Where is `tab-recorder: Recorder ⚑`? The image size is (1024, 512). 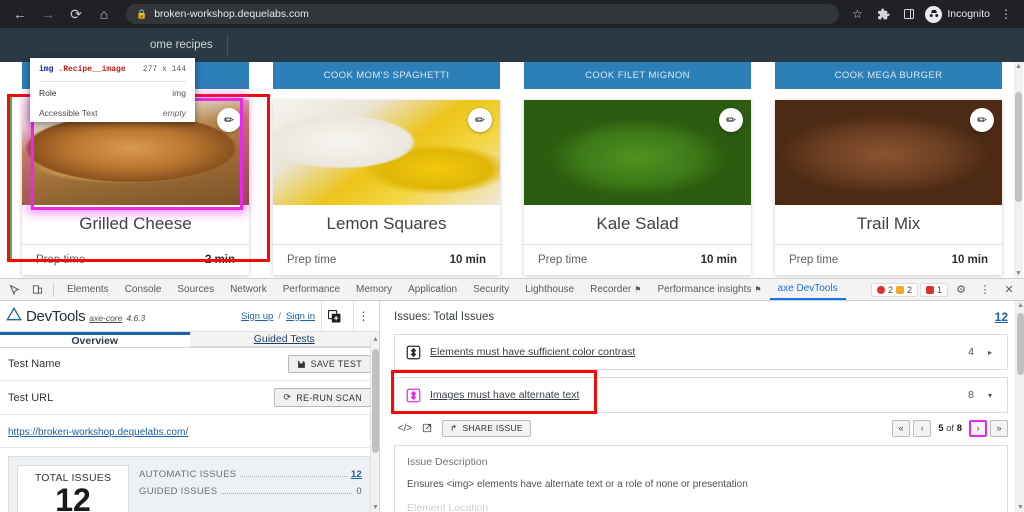
tab-recorder: Recorder ⚑ is located at coordinates (615, 289).